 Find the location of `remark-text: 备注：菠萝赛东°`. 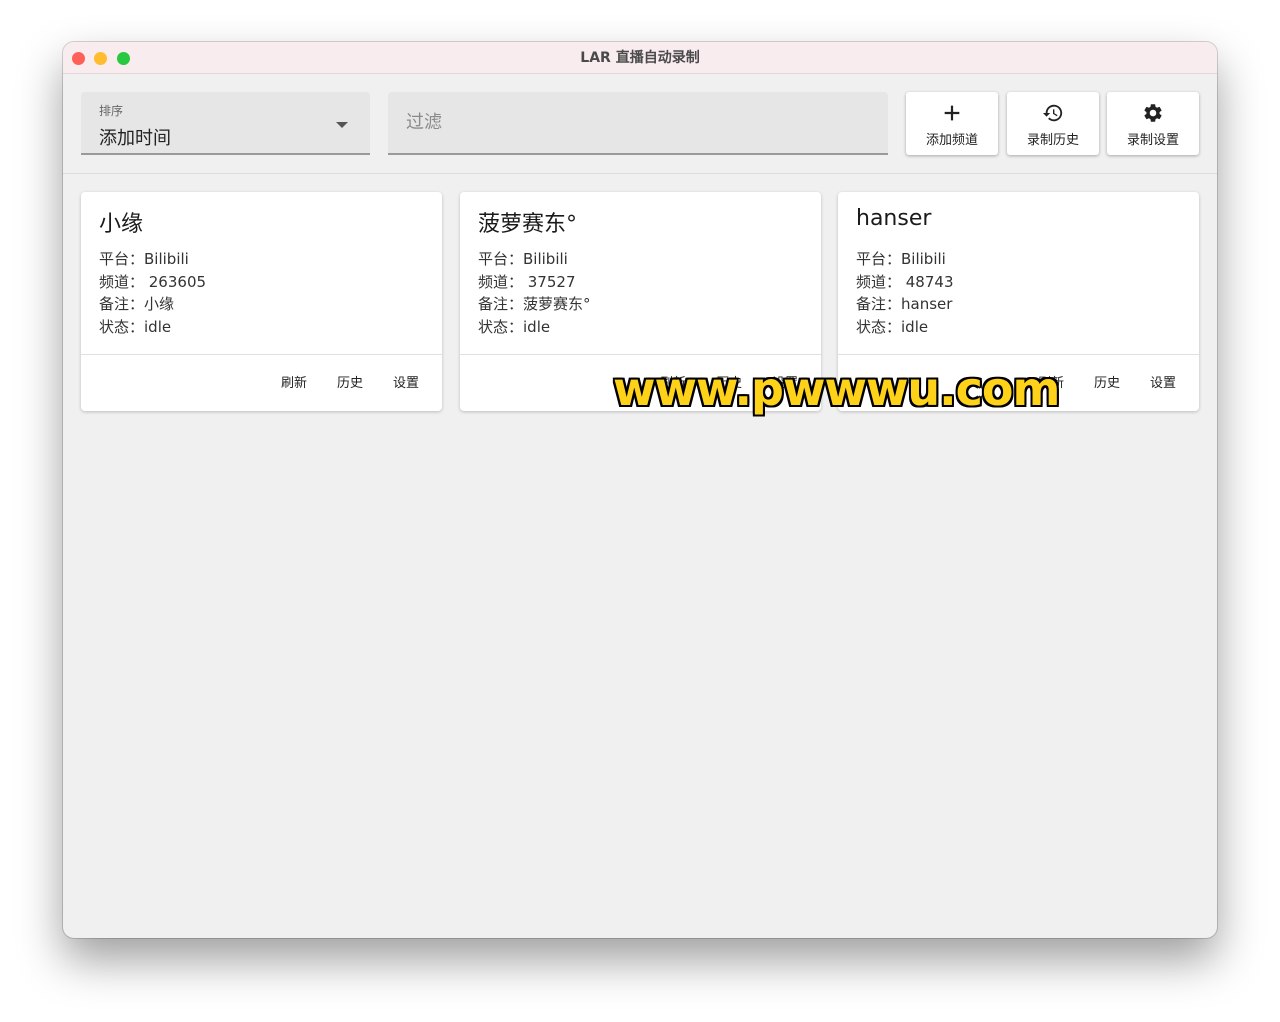

remark-text: 备注：菠萝赛东° is located at coordinates (534, 304).